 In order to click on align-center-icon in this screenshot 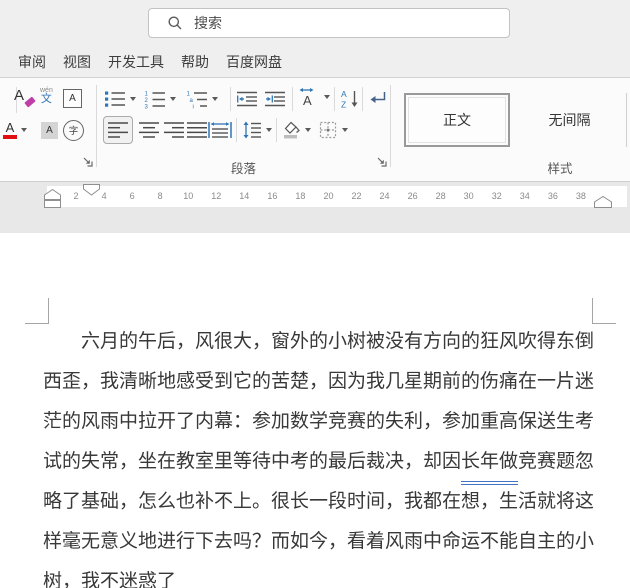, I will do `click(149, 130)`.